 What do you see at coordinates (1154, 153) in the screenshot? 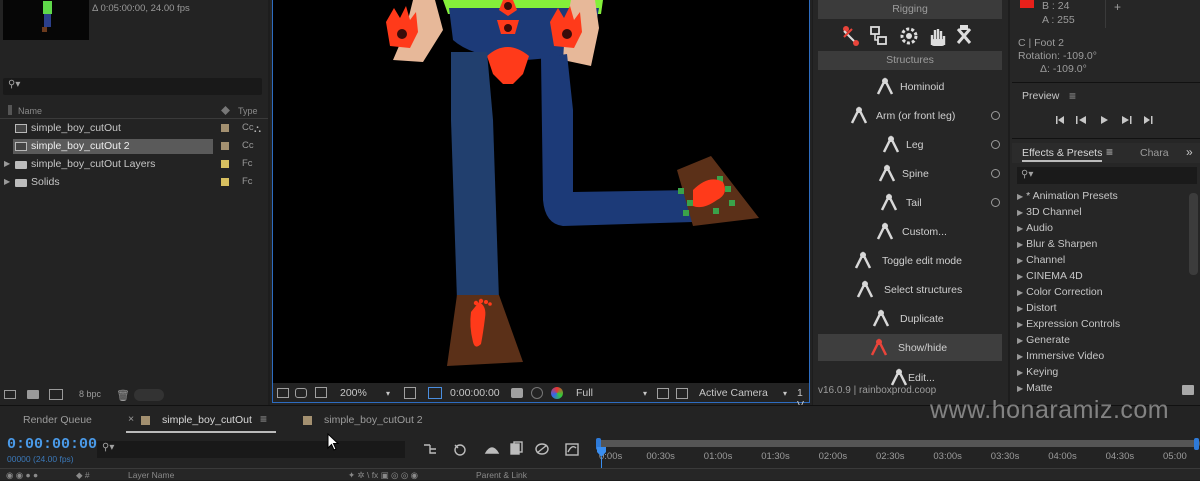
I see `tab-character: Chara` at bounding box center [1154, 153].